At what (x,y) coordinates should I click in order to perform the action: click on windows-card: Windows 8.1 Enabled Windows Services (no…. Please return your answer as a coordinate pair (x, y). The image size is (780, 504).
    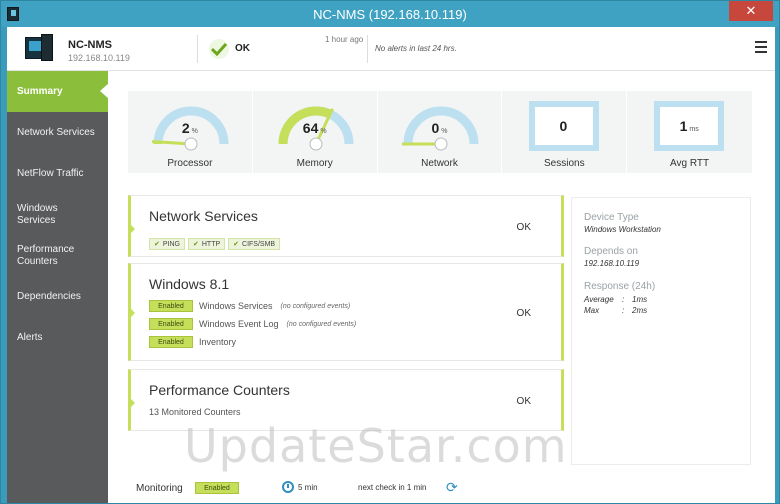
    Looking at the image, I should click on (346, 312).